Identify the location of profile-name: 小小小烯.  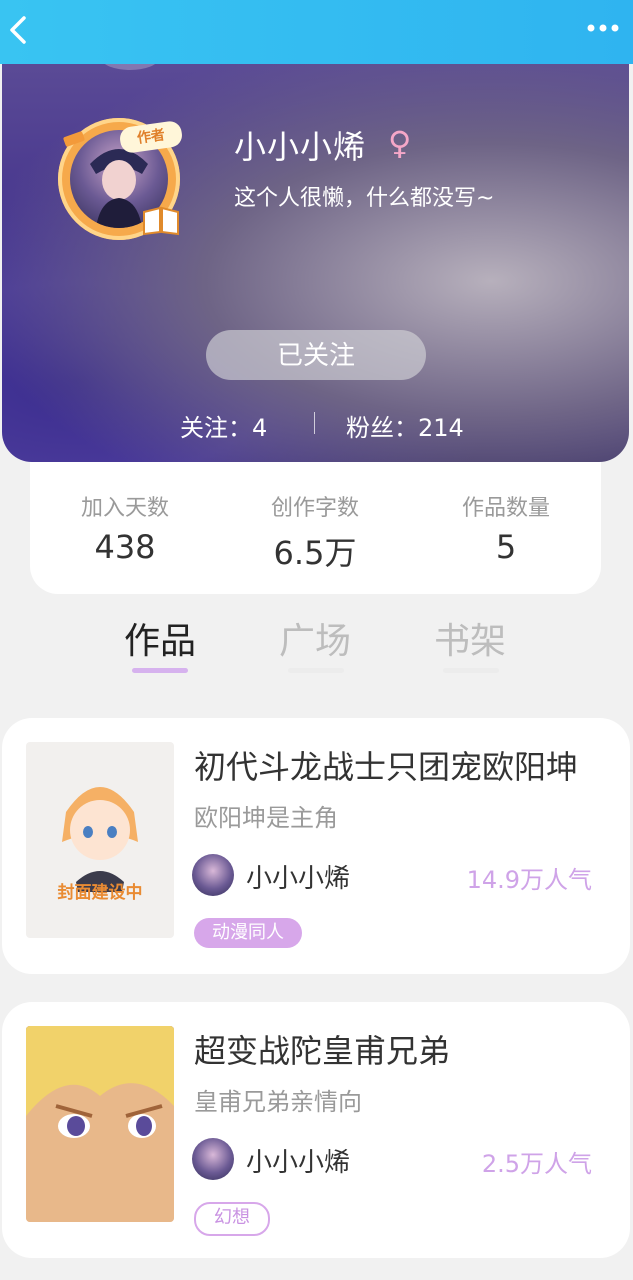
(300, 147).